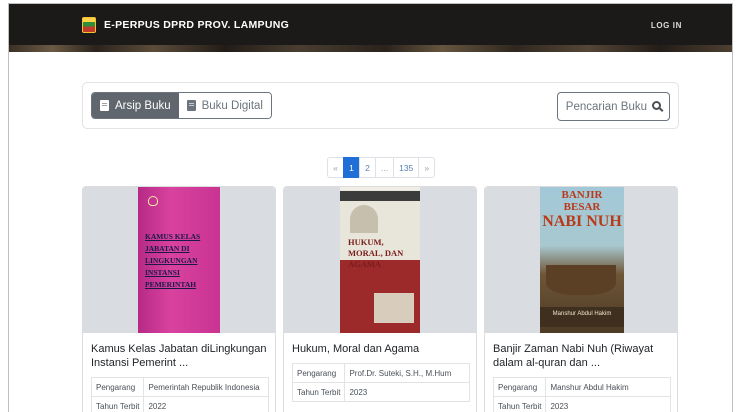 The width and height of the screenshot is (744, 412). I want to click on search-button: Pencarian Buku, so click(613, 106).